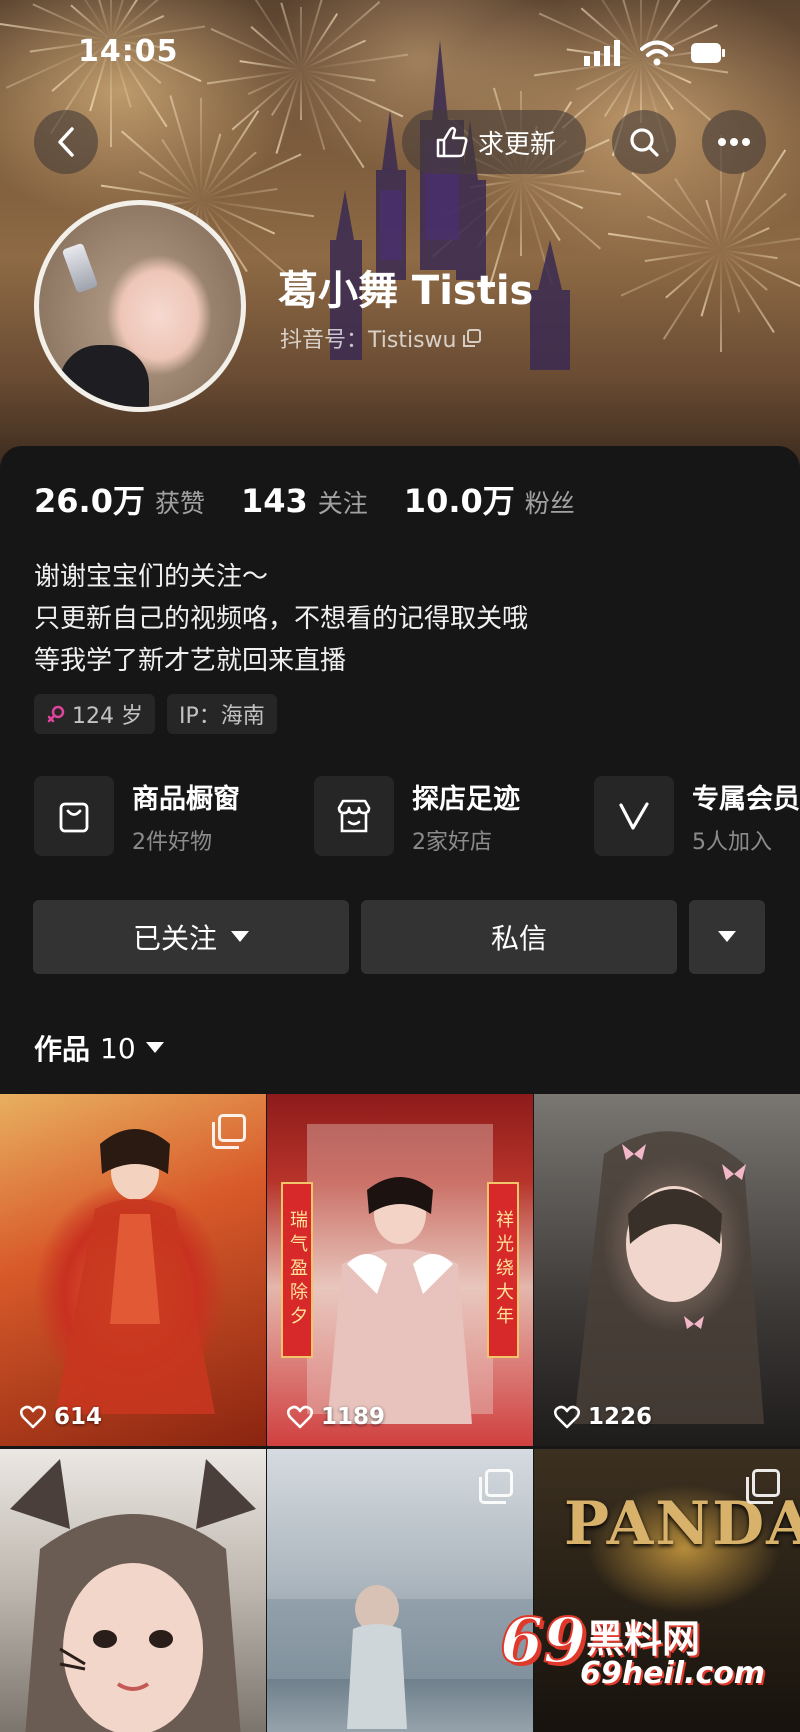  I want to click on bio-line: 等我学了新才艺就回来直播, so click(190, 661).